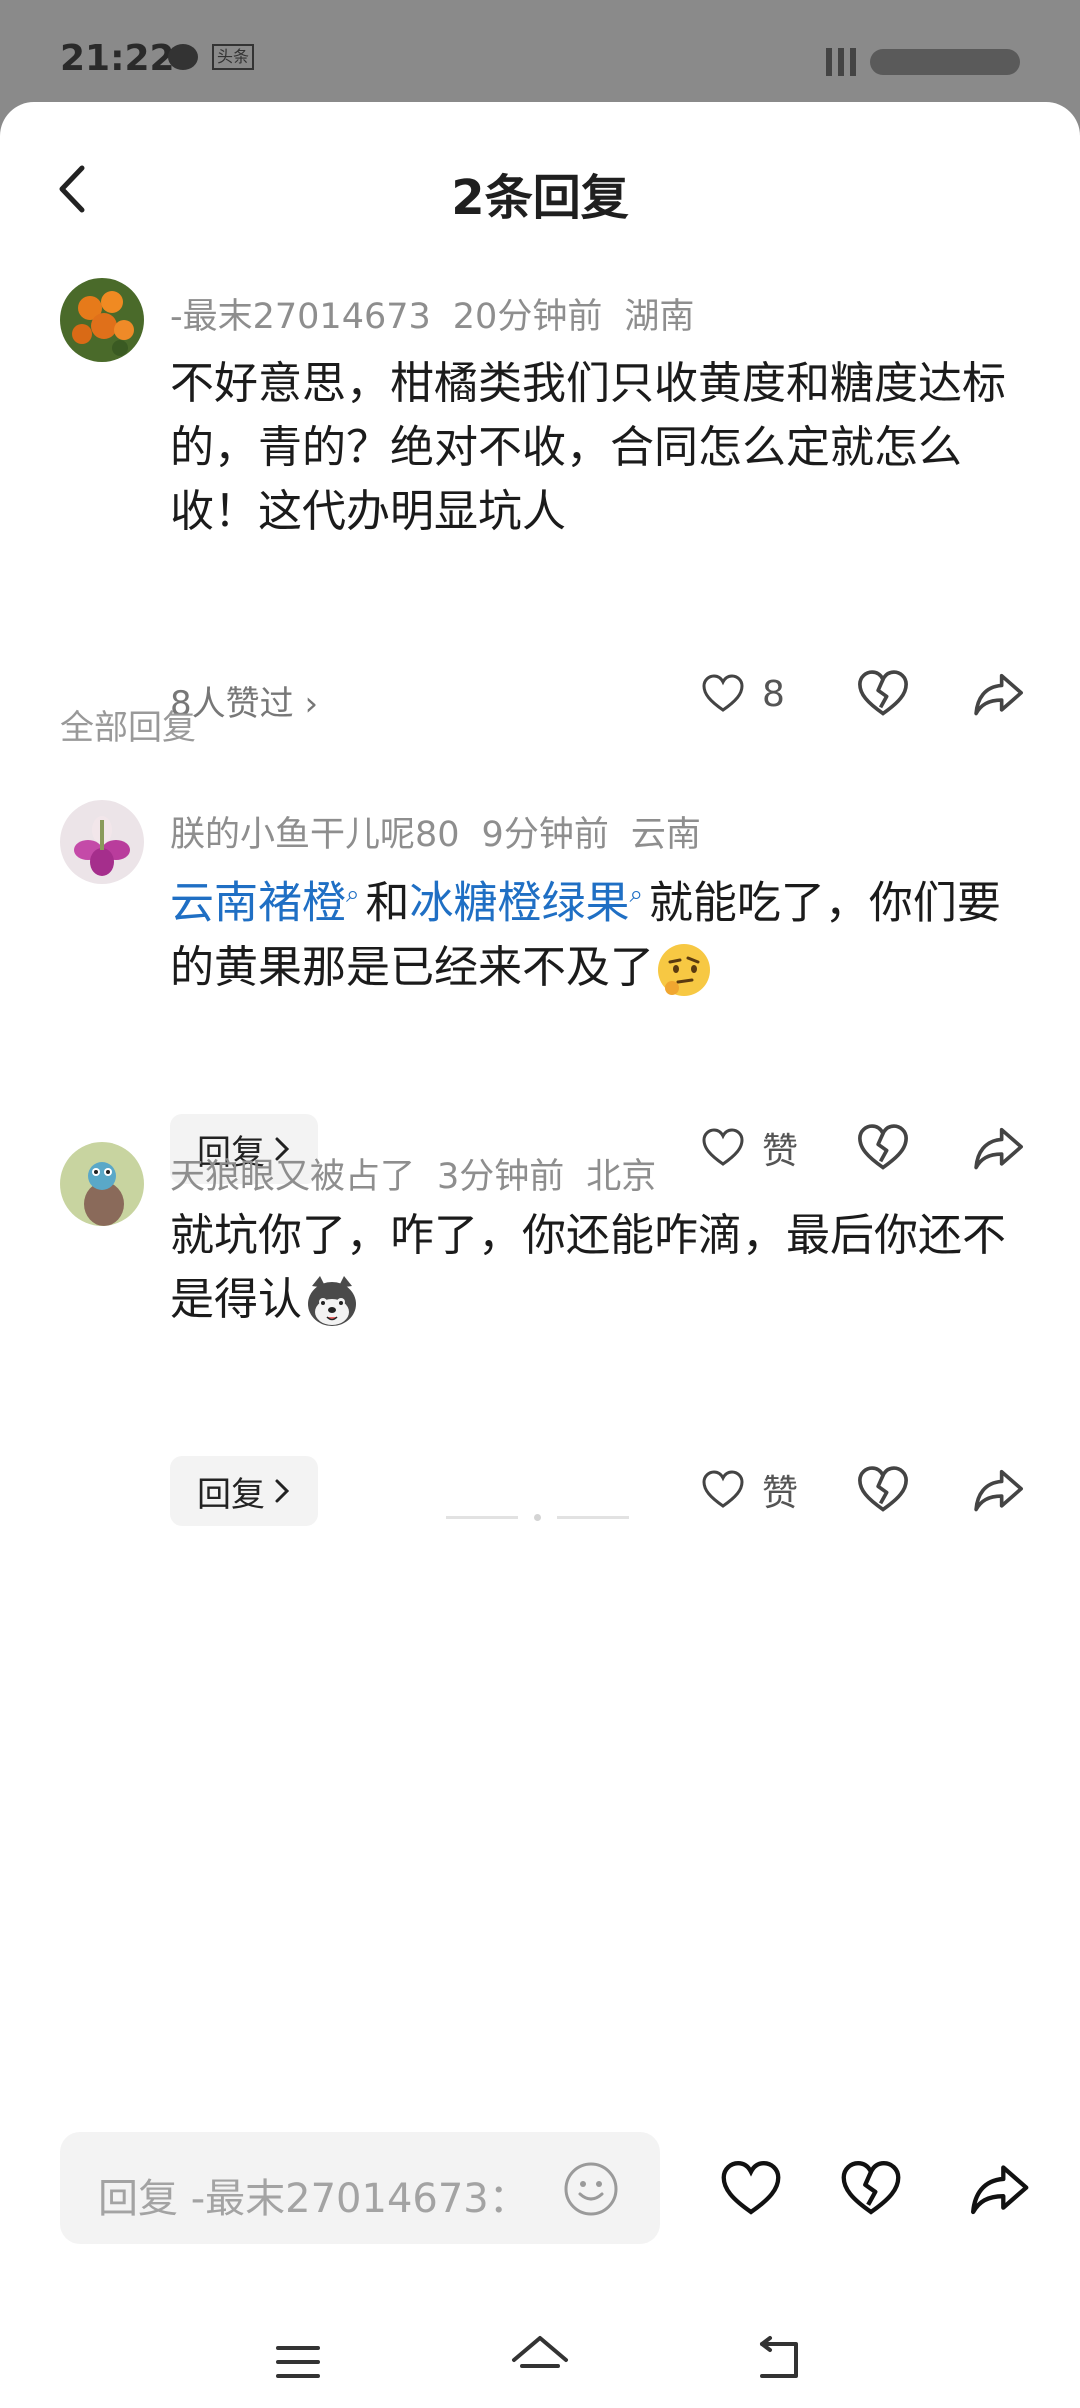  What do you see at coordinates (945, 62) in the screenshot?
I see `battery-icon` at bounding box center [945, 62].